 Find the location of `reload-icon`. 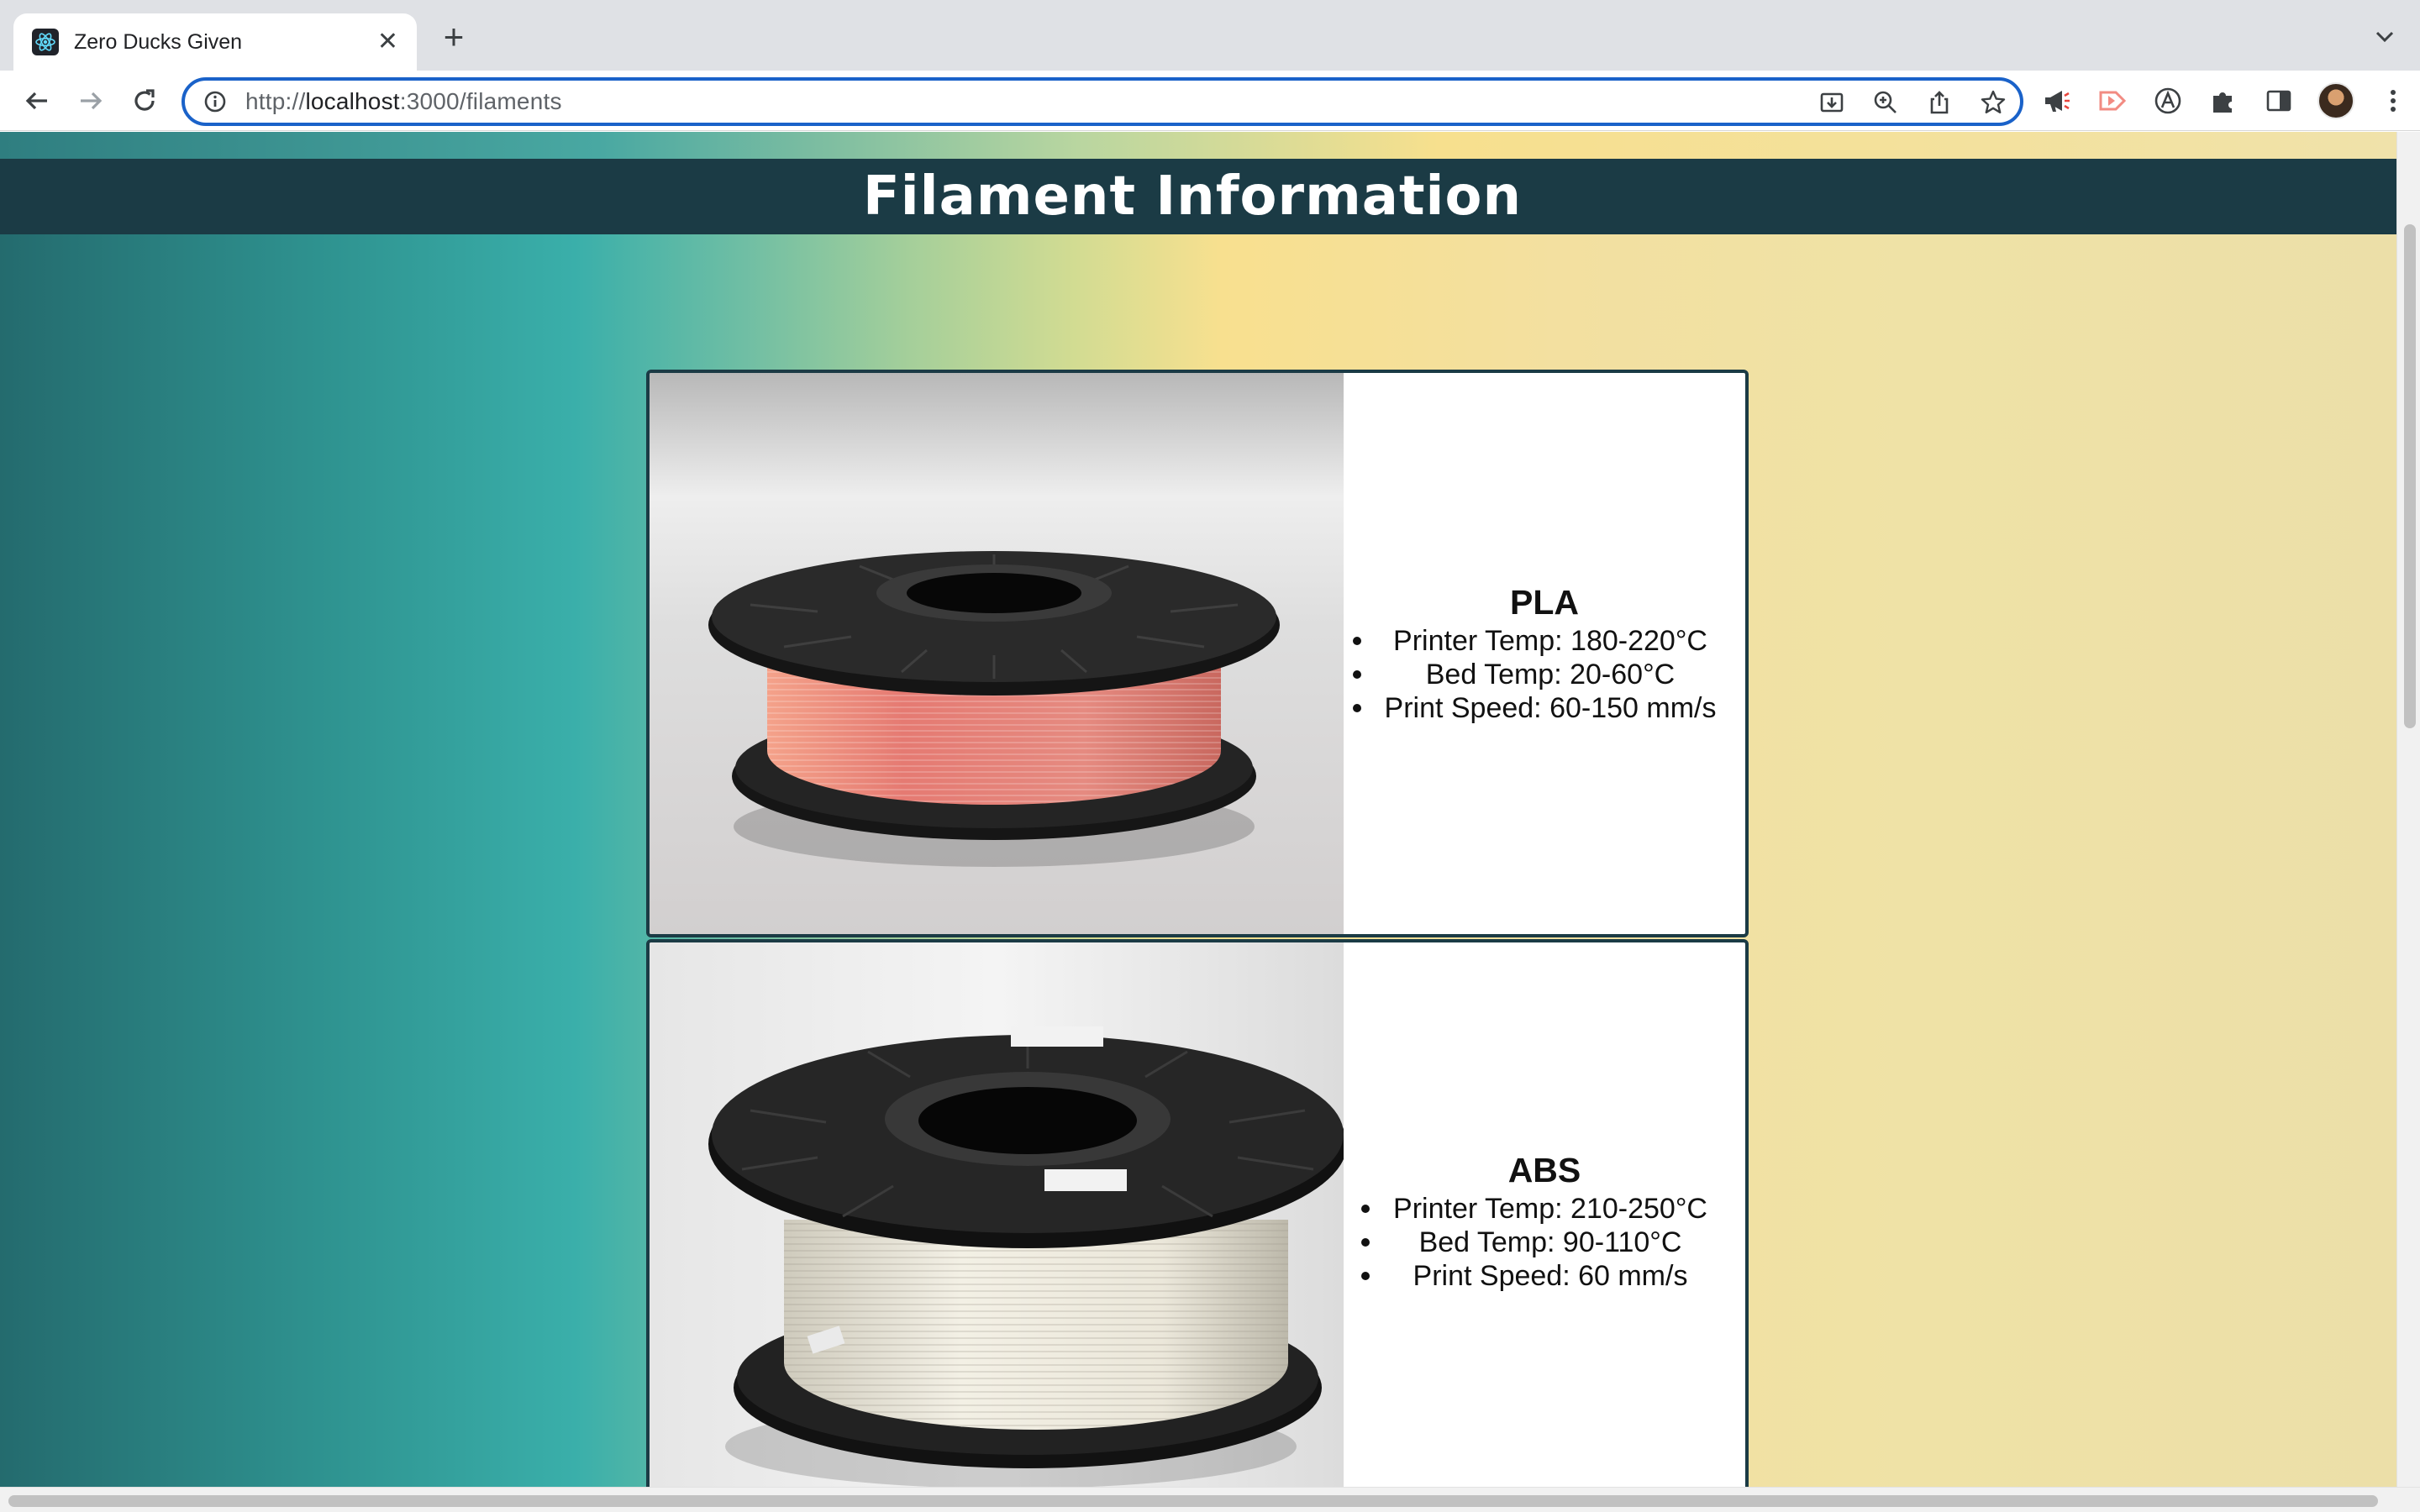

reload-icon is located at coordinates (144, 100).